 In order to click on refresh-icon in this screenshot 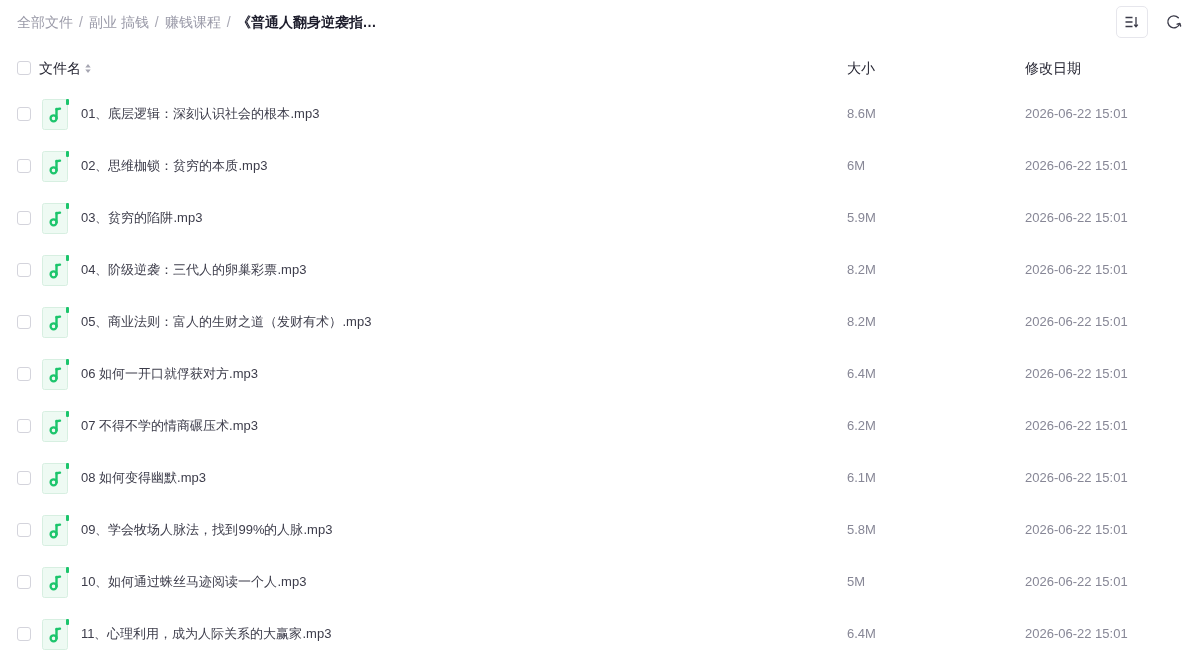, I will do `click(1174, 22)`.